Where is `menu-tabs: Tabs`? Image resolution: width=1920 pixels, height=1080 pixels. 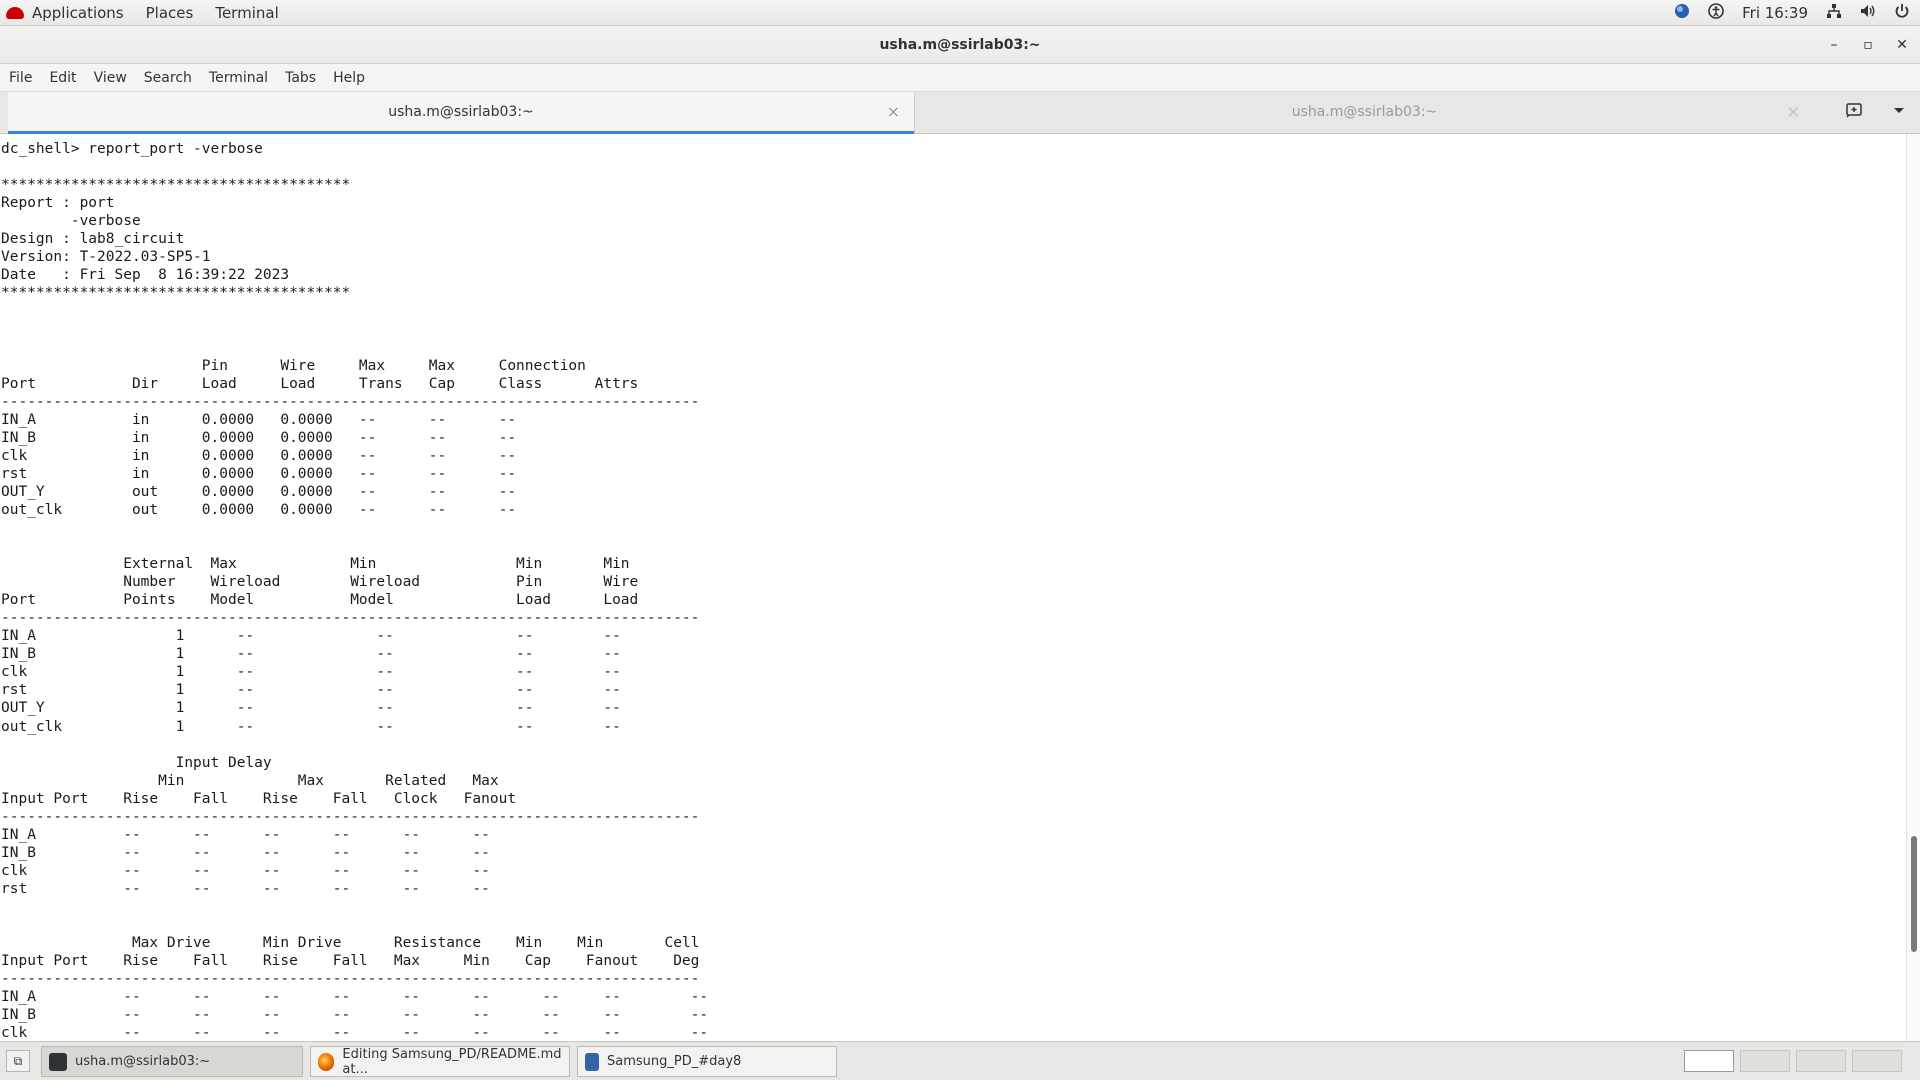
menu-tabs: Tabs is located at coordinates (300, 78).